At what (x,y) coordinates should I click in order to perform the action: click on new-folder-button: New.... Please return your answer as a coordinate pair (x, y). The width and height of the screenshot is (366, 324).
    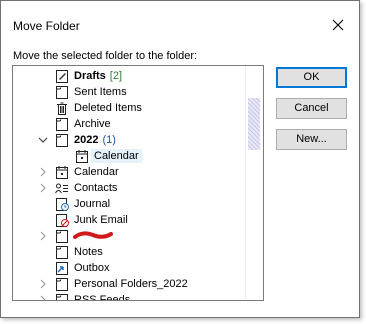
    Looking at the image, I should click on (311, 139).